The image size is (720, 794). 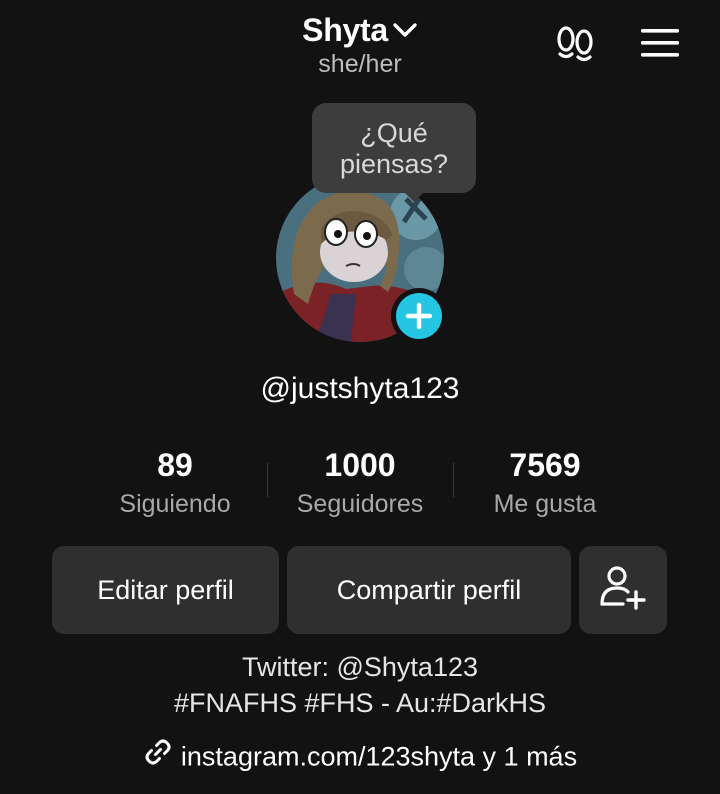 What do you see at coordinates (360, 64) in the screenshot?
I see `pronouns: she/her` at bounding box center [360, 64].